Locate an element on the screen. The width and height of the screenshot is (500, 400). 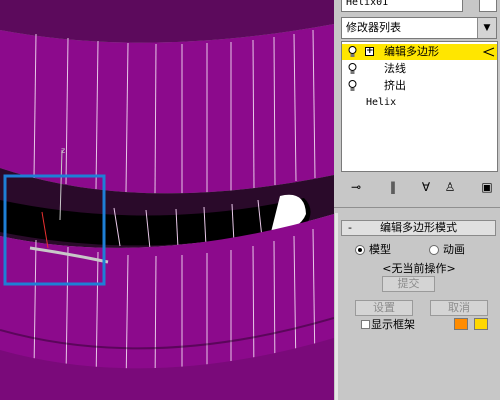
checkbox-icon is located at coordinates (365, 324).